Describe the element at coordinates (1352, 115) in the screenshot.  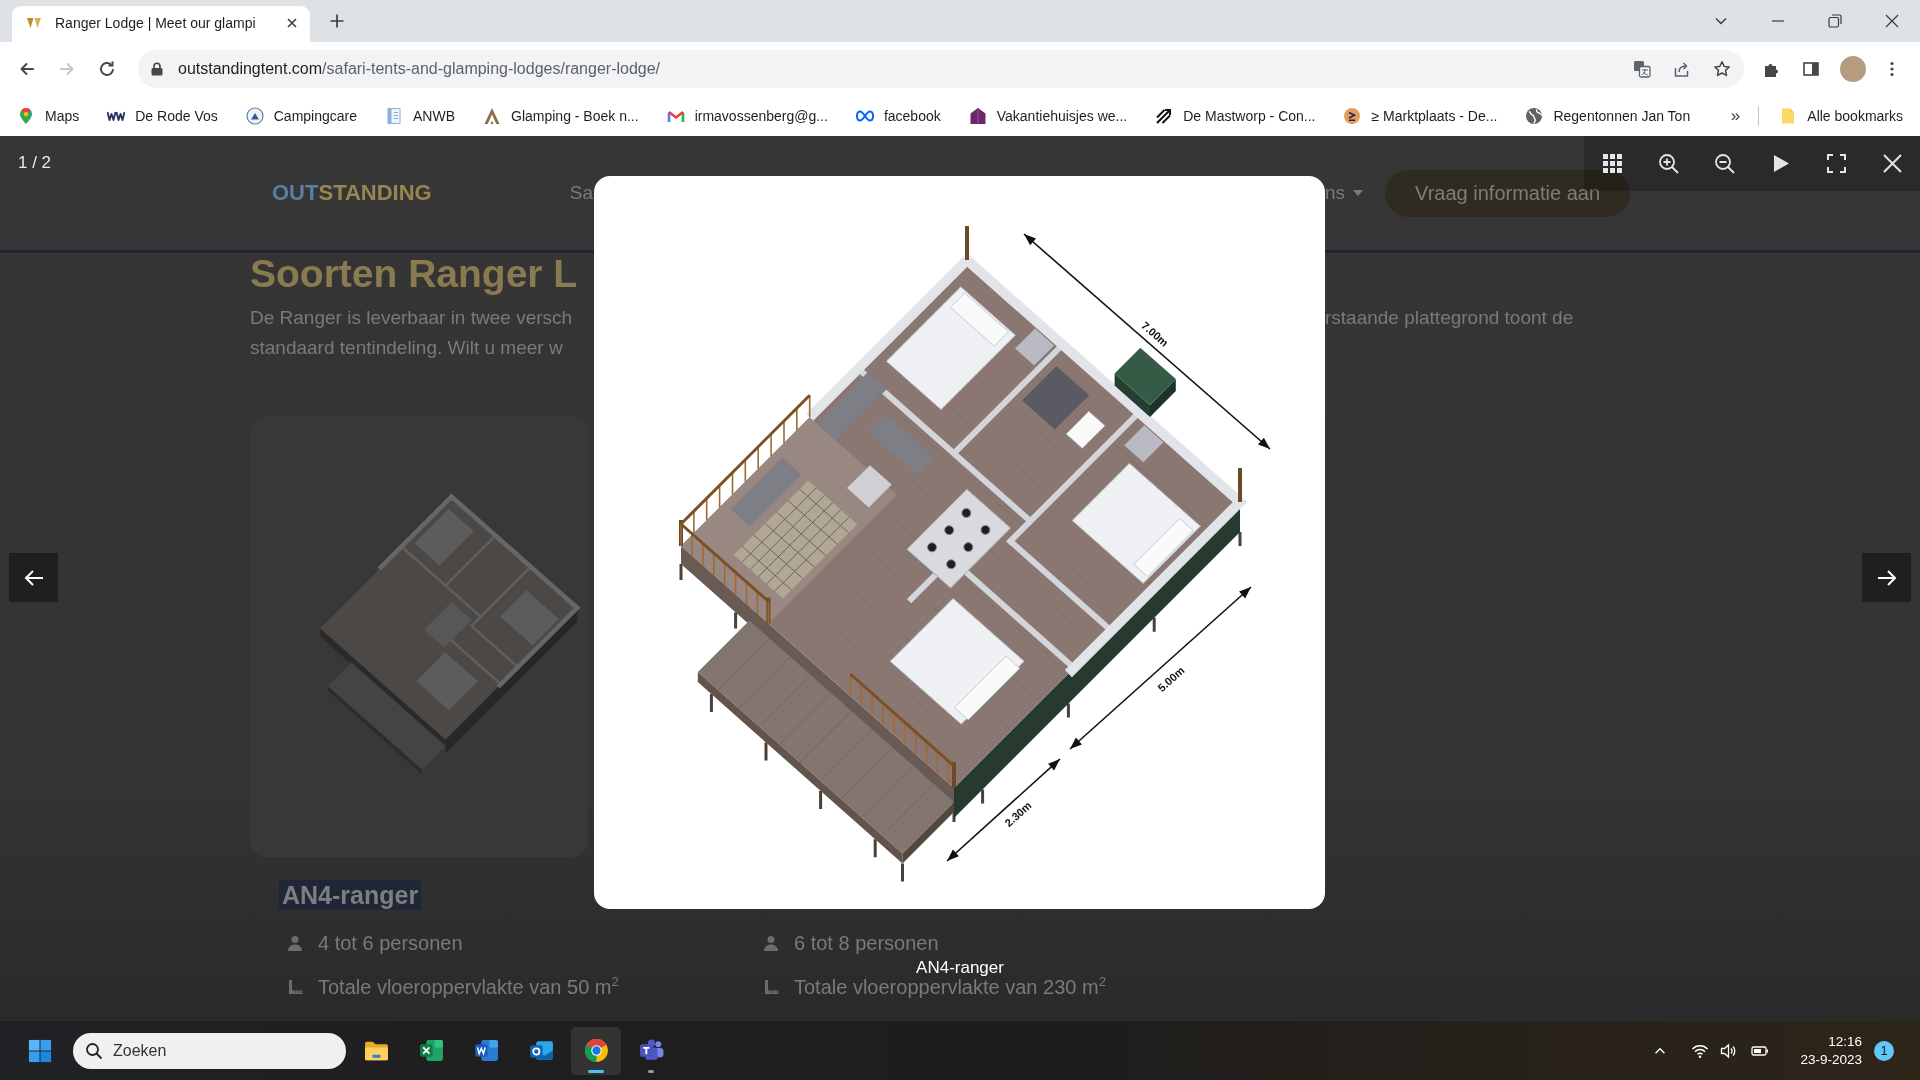
I see `circle-badge-icon` at that location.